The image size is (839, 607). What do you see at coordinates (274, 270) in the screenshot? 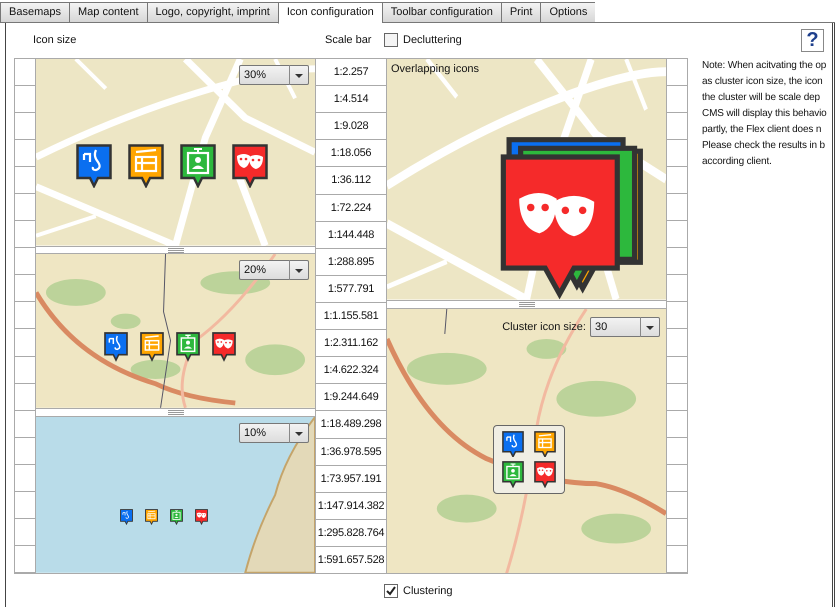
I see `icon-size-dropdown: 20%` at bounding box center [274, 270].